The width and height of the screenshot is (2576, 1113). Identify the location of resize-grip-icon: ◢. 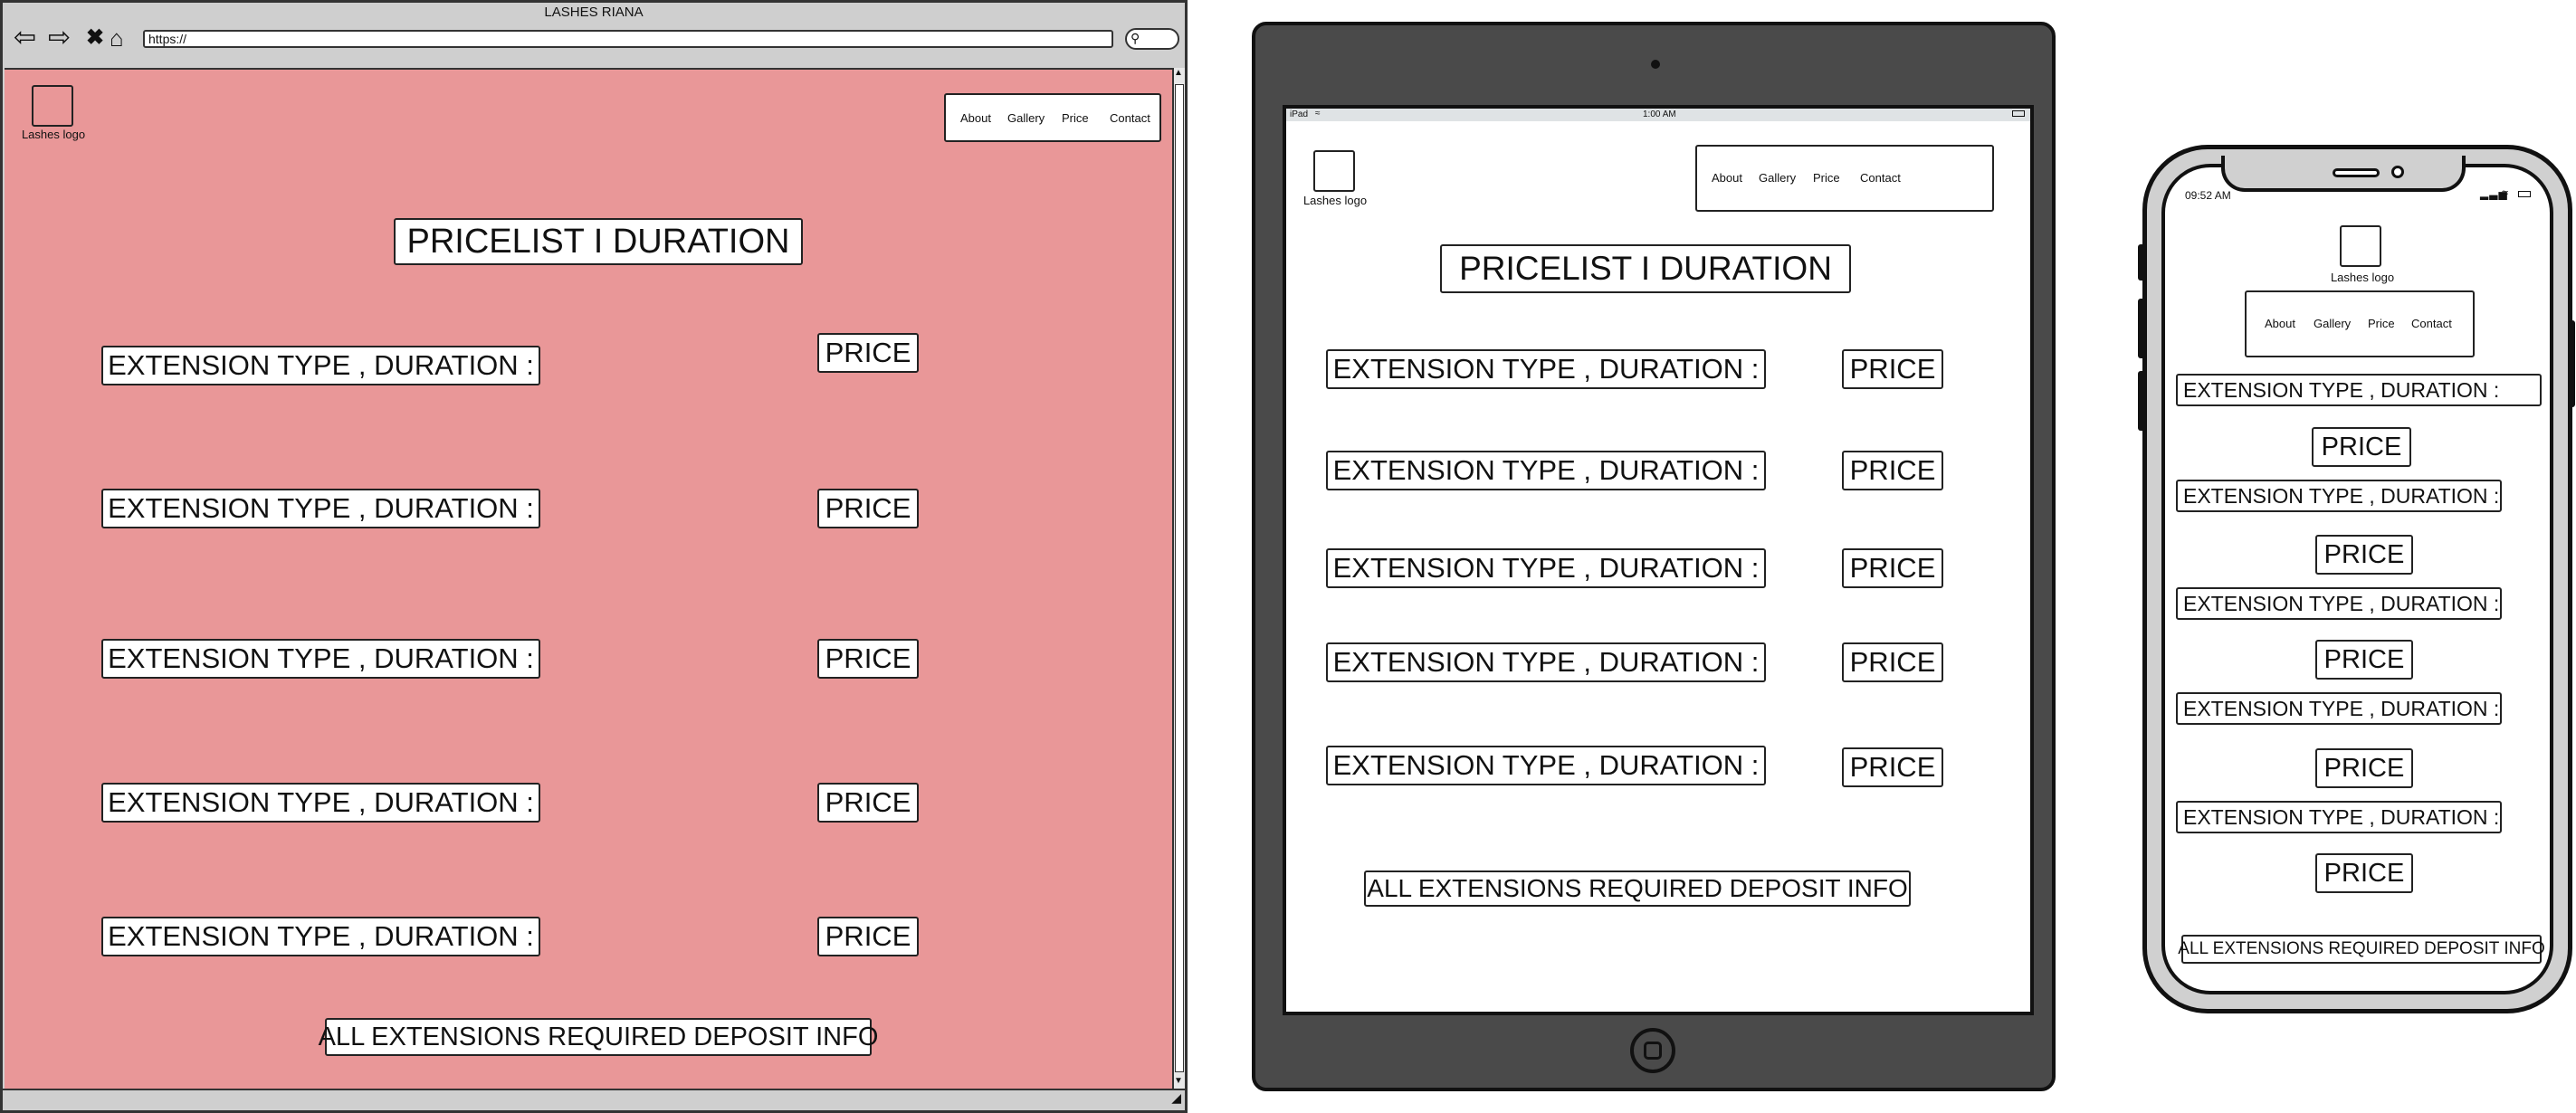
(1176, 1098).